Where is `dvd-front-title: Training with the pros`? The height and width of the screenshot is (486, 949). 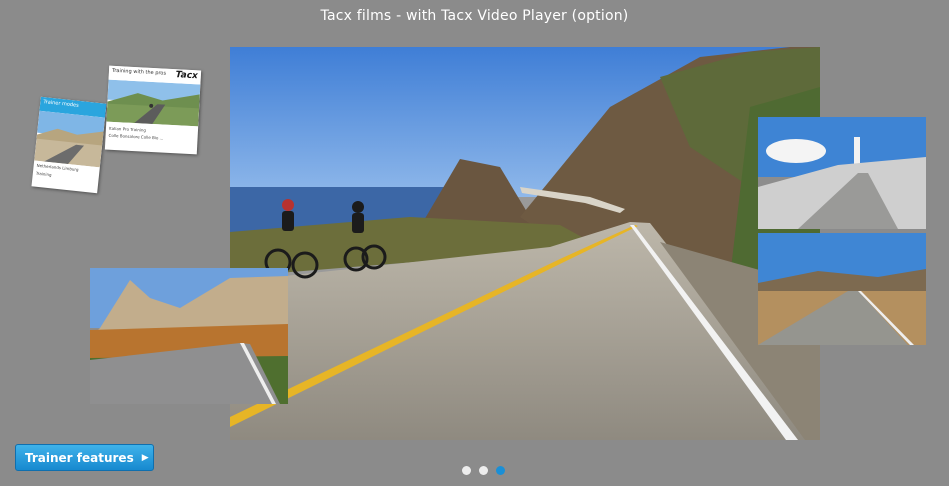
dvd-front-title: Training with the pros is located at coordinates (139, 72).